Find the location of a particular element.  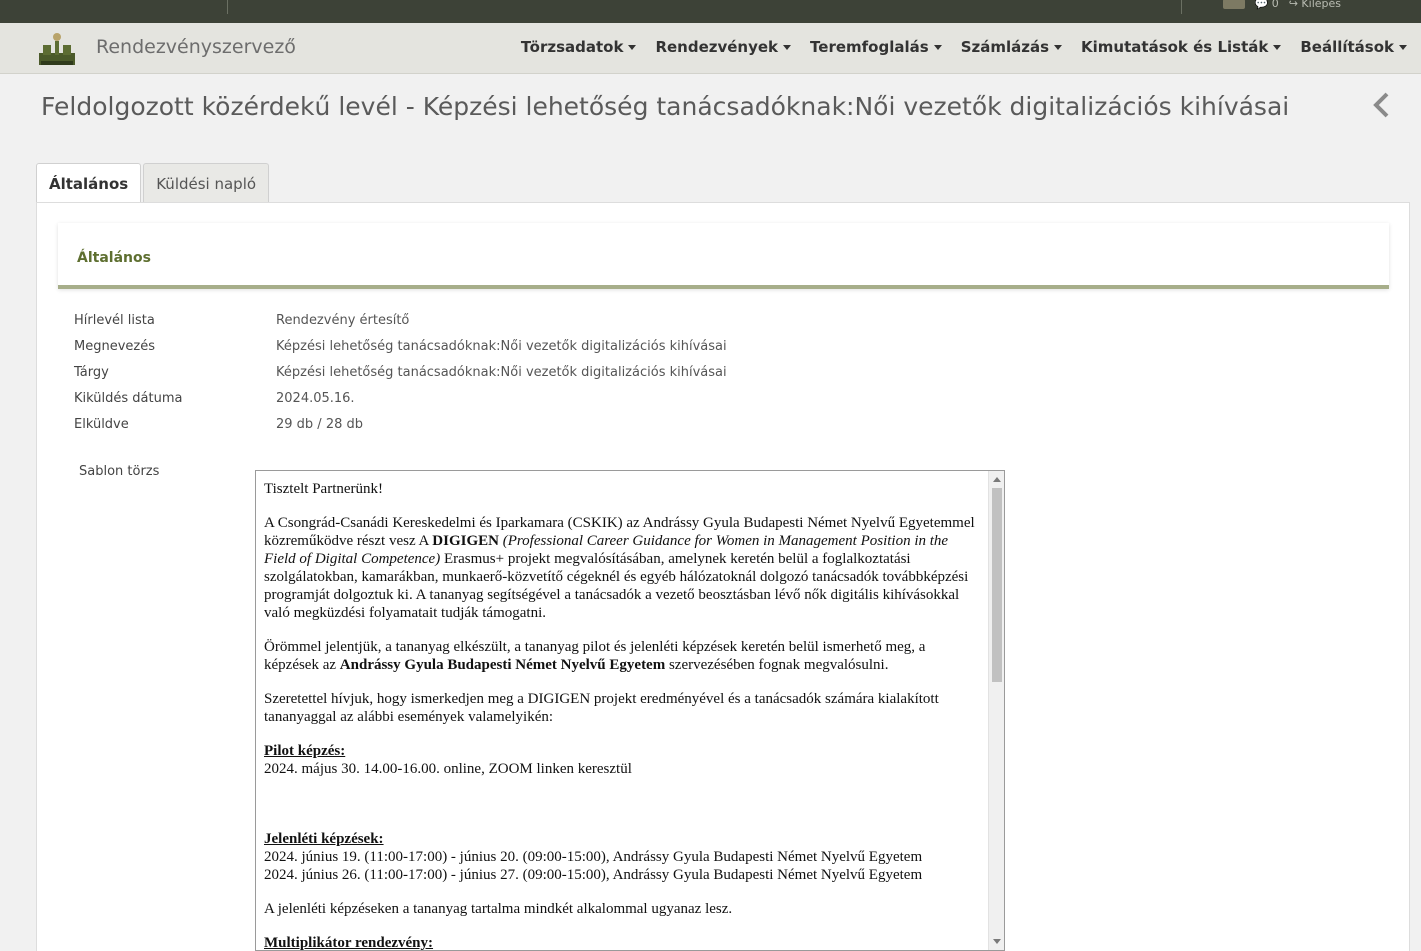

menu-label: Törzsadatok is located at coordinates (572, 47).